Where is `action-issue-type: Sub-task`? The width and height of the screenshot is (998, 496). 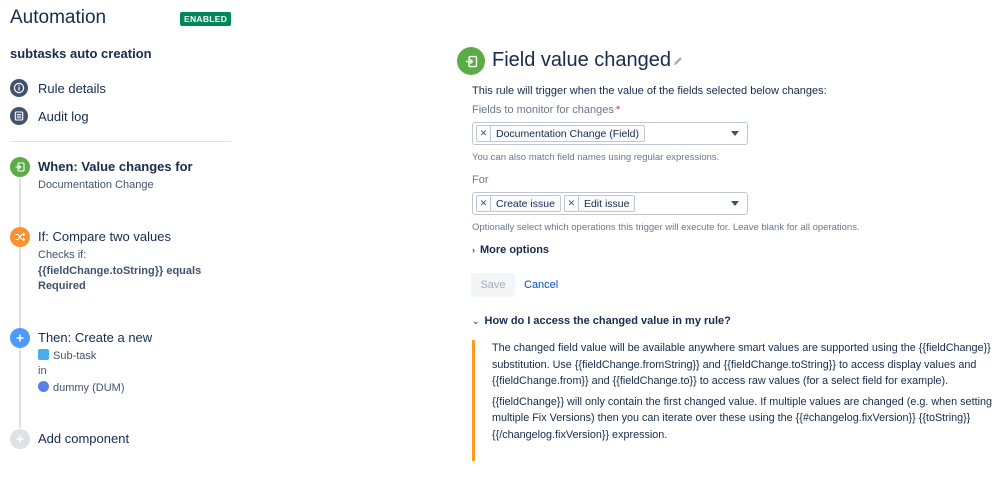
action-issue-type: Sub-task is located at coordinates (67, 355).